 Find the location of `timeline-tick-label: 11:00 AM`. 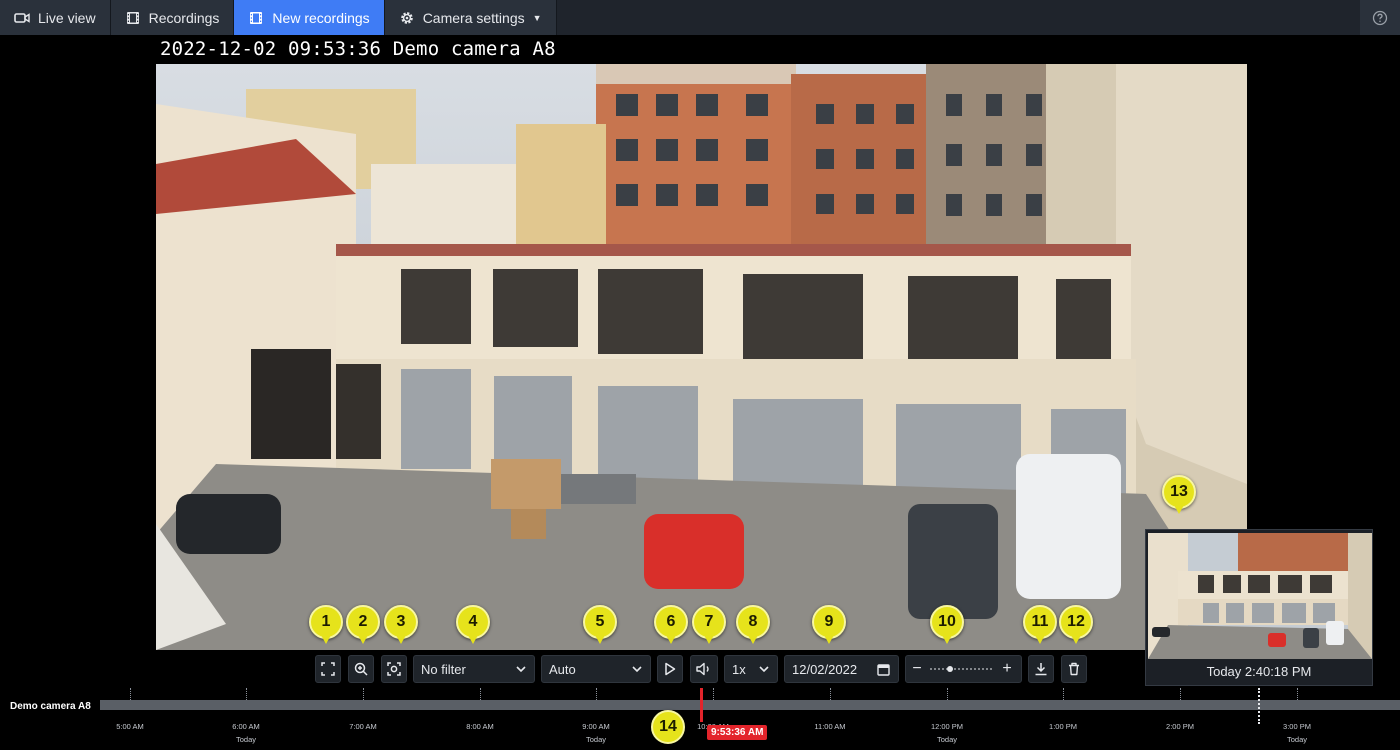

timeline-tick-label: 11:00 AM is located at coordinates (830, 726).